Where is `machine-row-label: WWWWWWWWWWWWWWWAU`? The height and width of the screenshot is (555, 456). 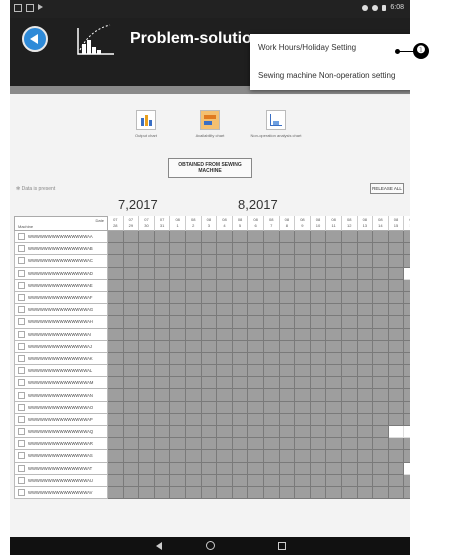 machine-row-label: WWWWWWWWWWWWWWWAU is located at coordinates (61, 480).